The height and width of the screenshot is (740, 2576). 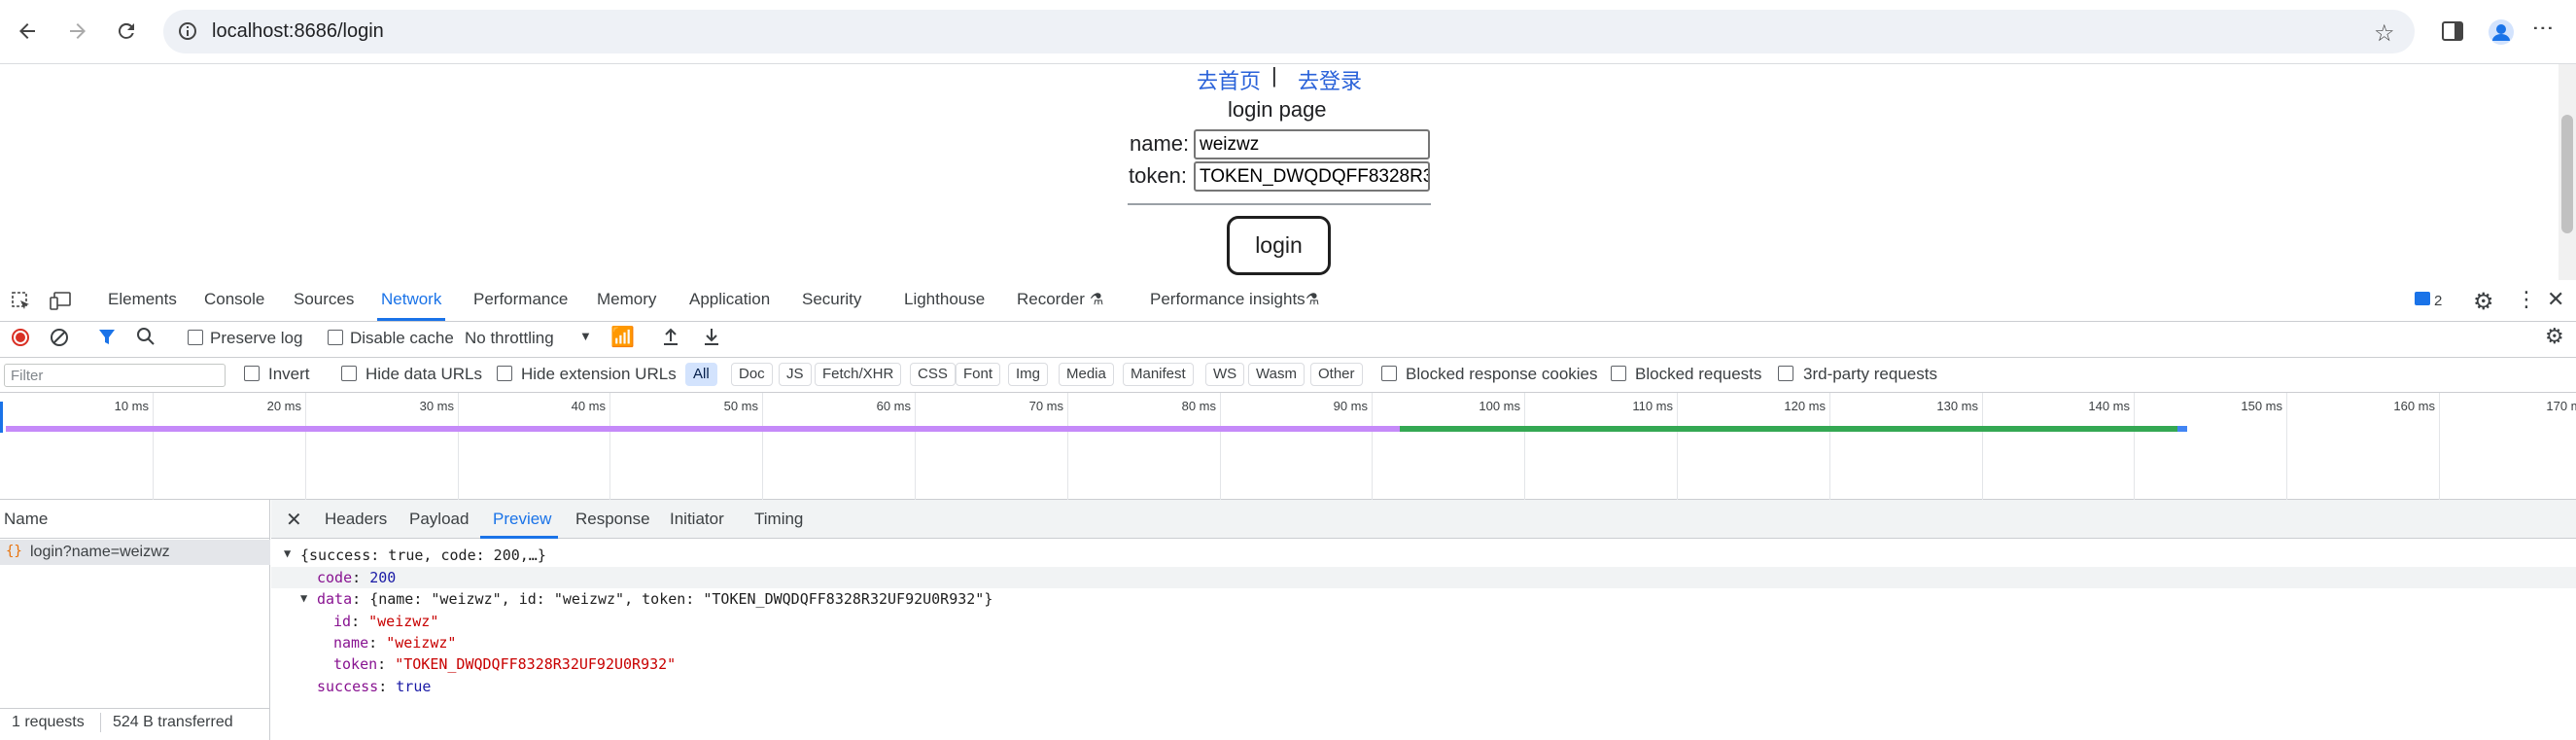 I want to click on blocked-requests-label: Blocked requests, so click(x=1699, y=374).